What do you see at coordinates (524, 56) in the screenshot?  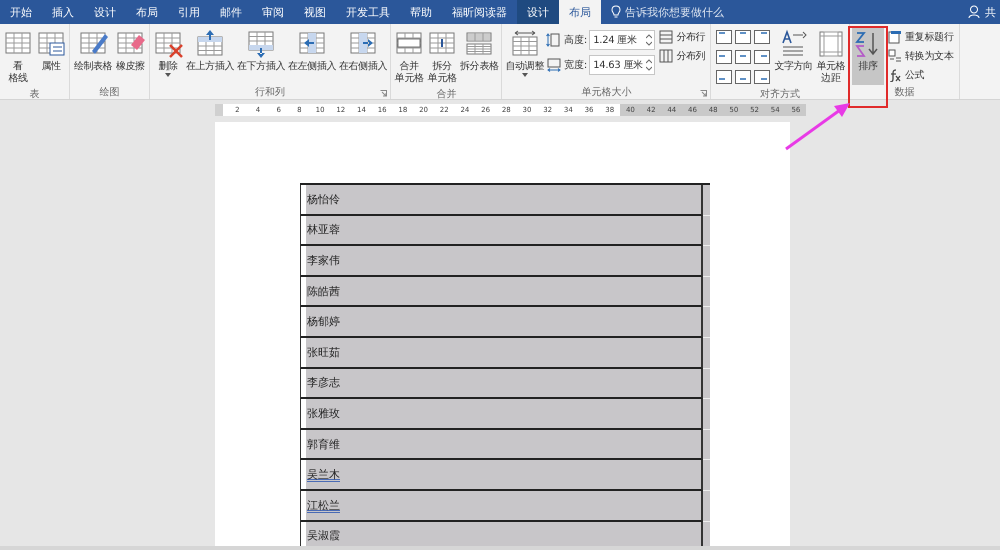 I see `ribbon-button: 自动调整` at bounding box center [524, 56].